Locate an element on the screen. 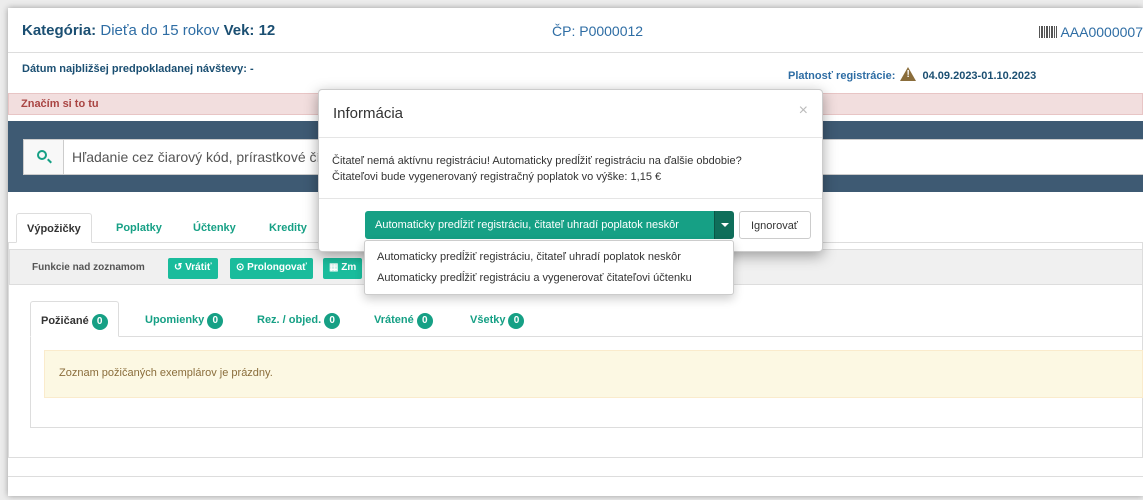 This screenshot has height=500, width=1143. close-icon: × is located at coordinates (803, 111).